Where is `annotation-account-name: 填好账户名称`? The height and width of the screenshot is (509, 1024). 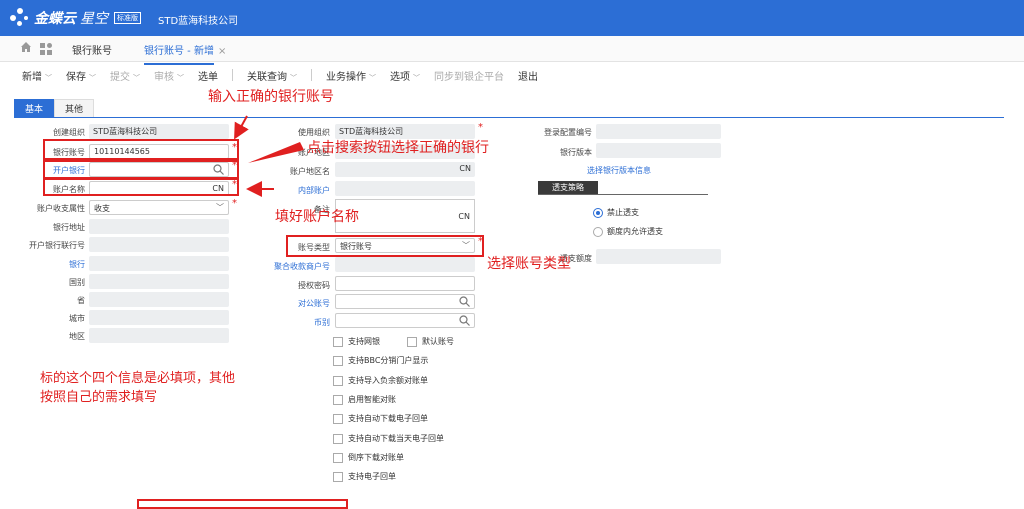 annotation-account-name: 填好账户名称 is located at coordinates (317, 217).